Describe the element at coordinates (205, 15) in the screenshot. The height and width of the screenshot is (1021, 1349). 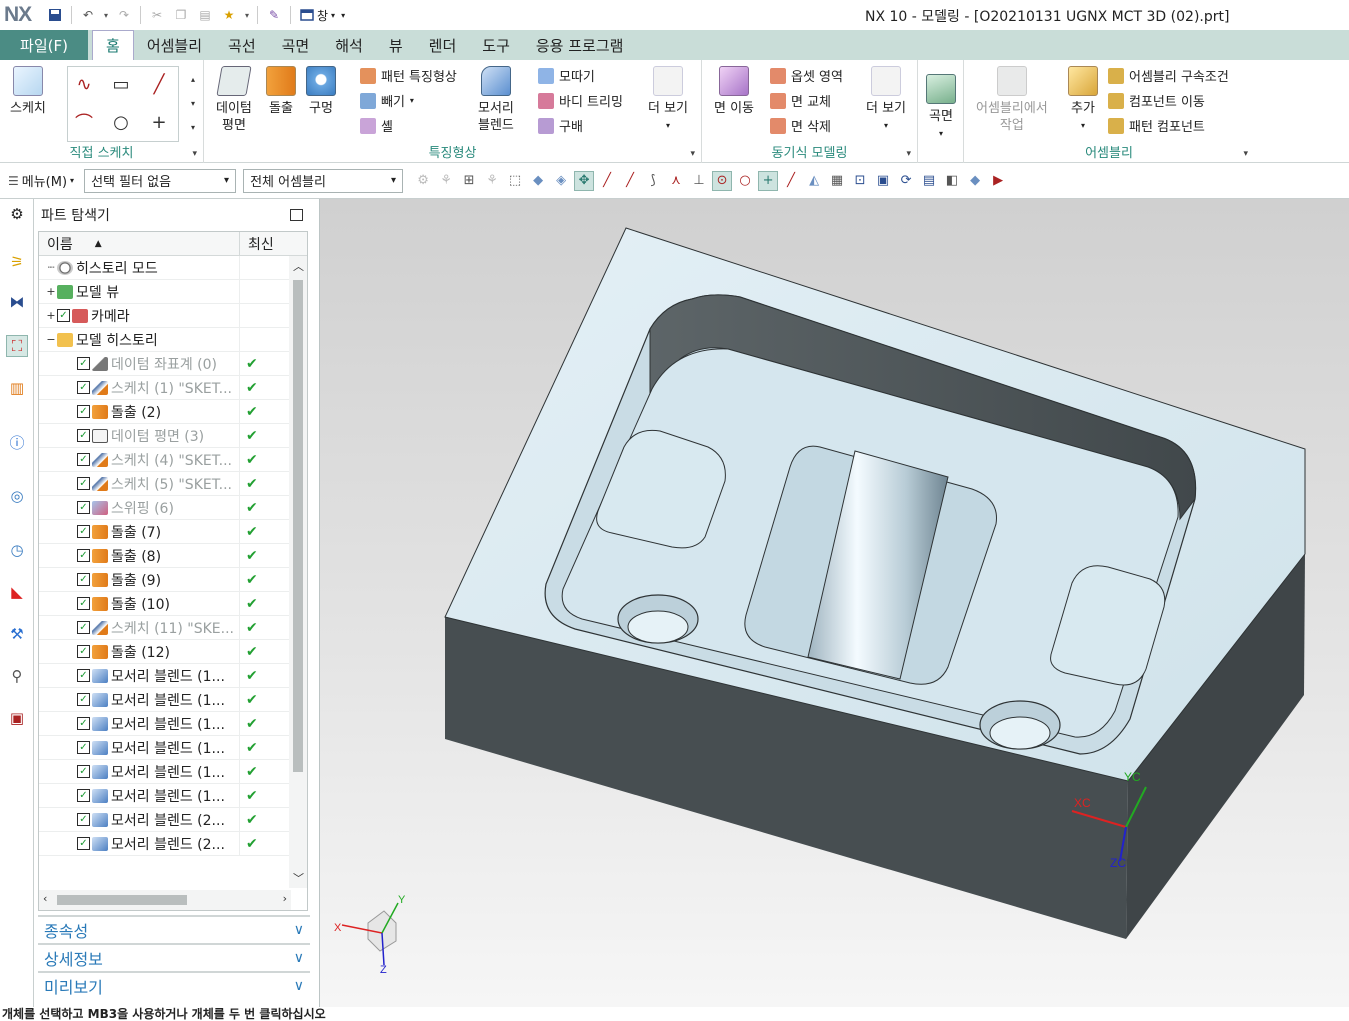
I see `paste-icon: ▤` at that location.